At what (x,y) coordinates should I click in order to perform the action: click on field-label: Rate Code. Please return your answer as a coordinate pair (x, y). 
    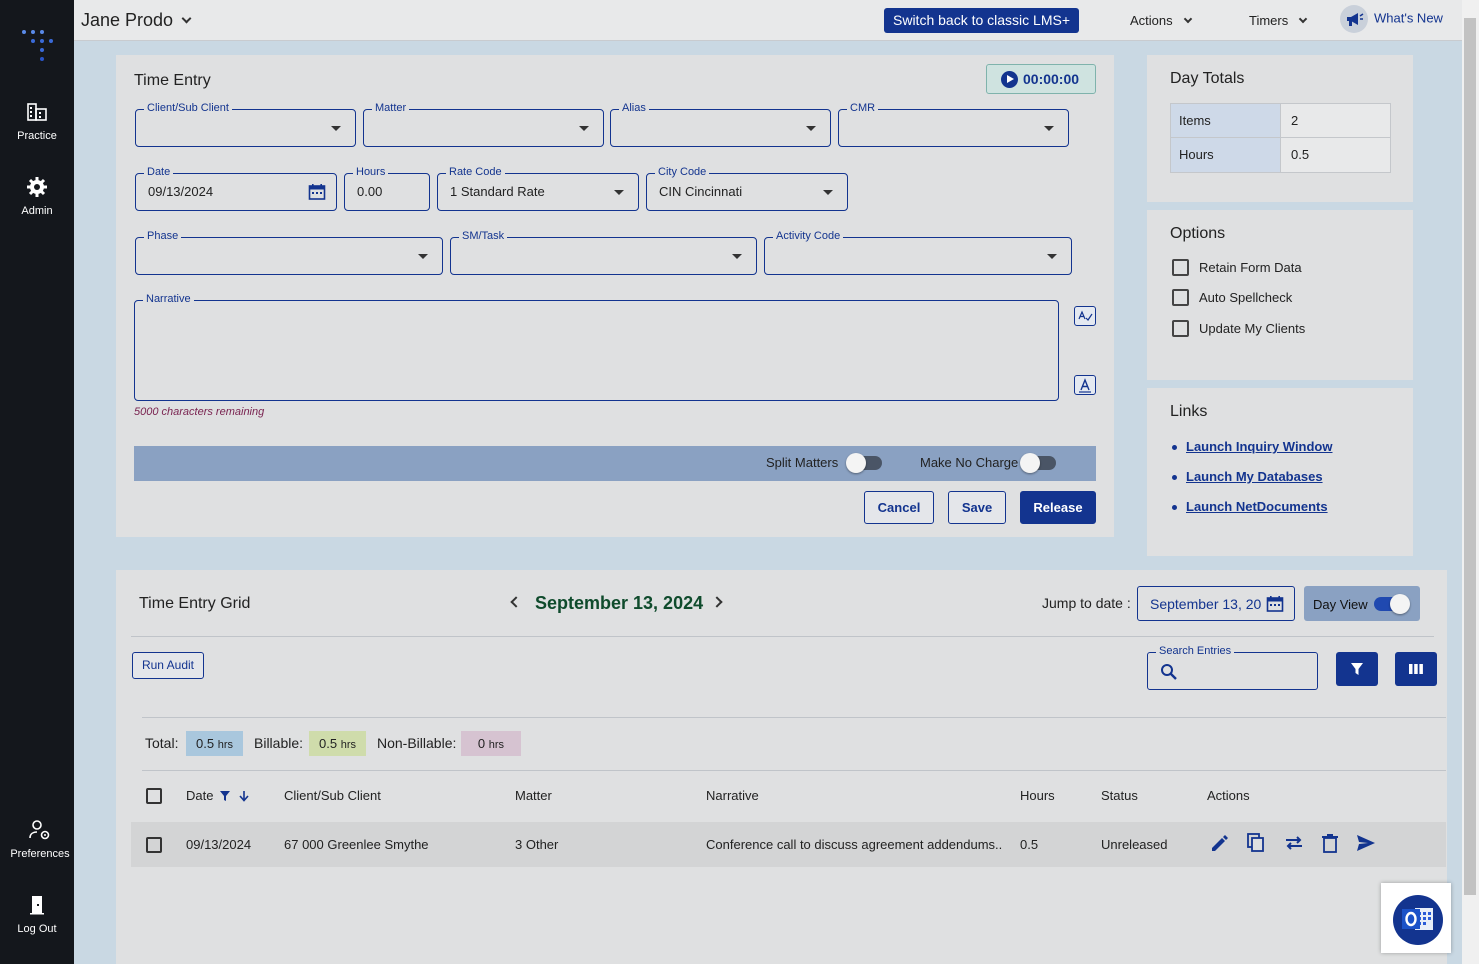
    Looking at the image, I should click on (475, 172).